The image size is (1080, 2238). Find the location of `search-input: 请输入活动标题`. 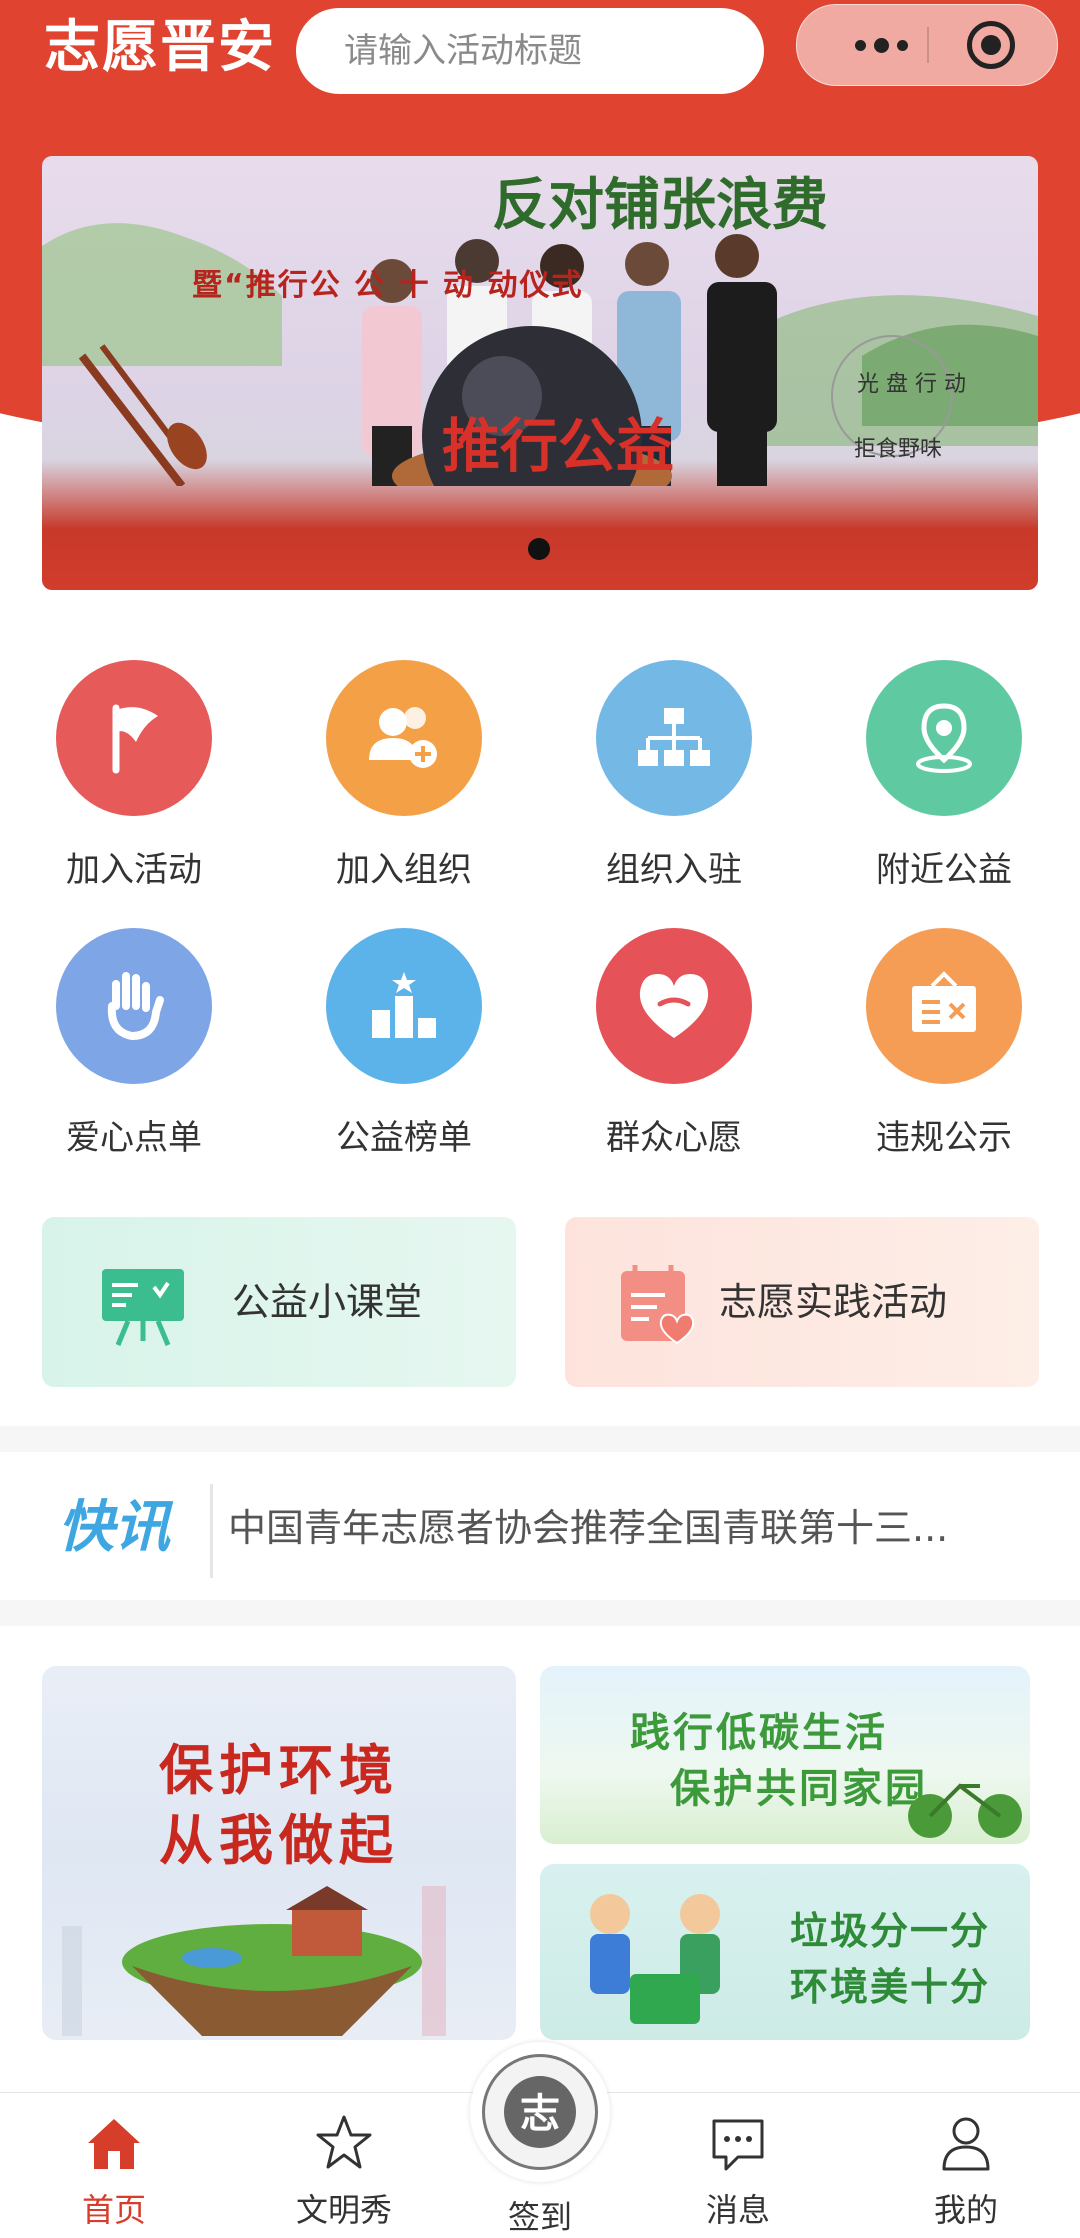

search-input: 请输入活动标题 is located at coordinates (530, 51).